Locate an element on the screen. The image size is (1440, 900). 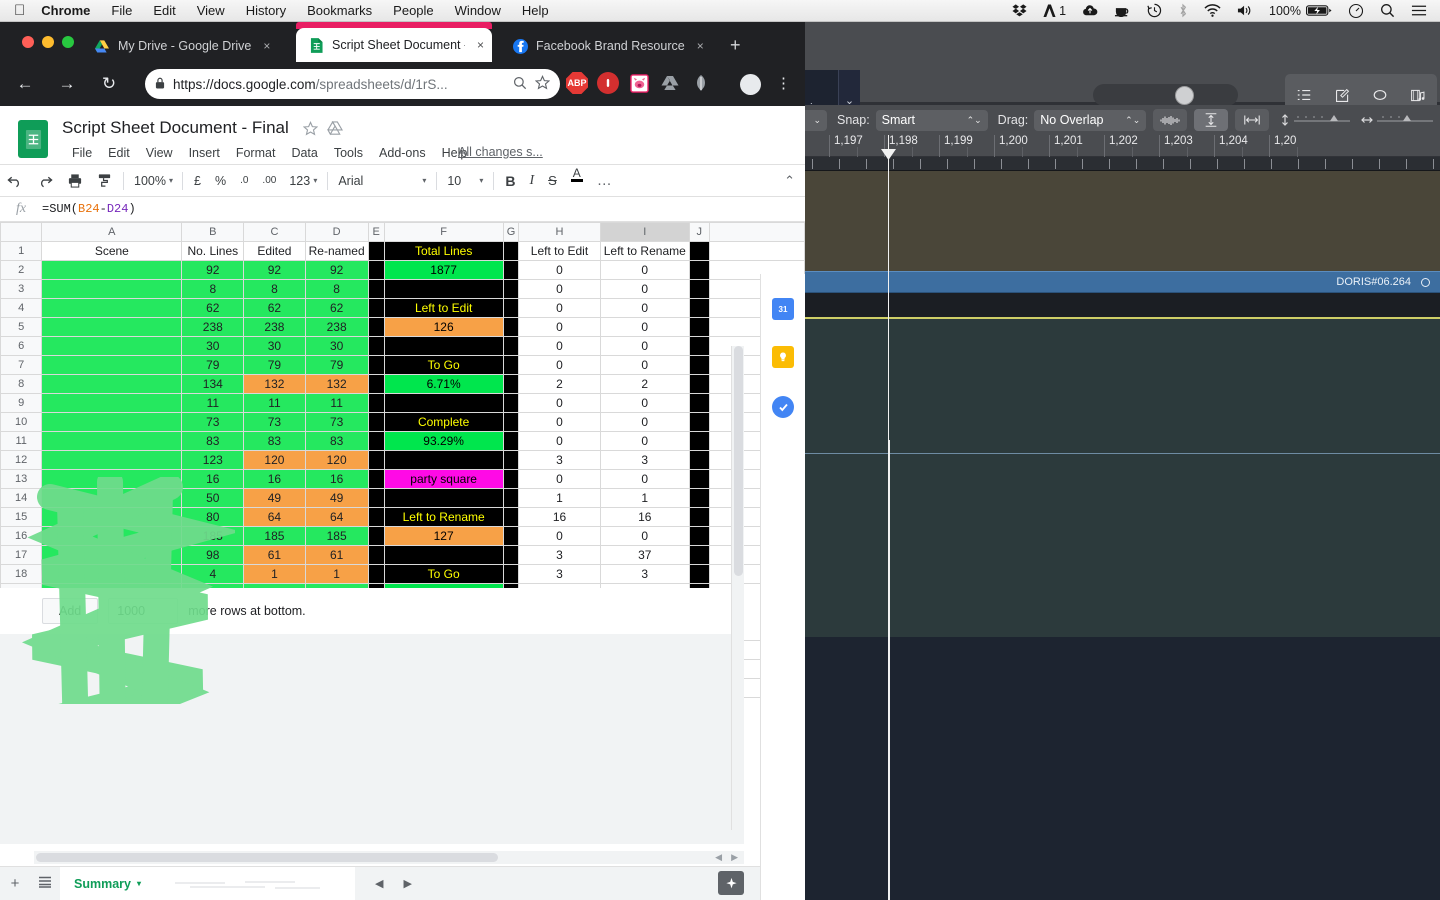
cell-J3 is located at coordinates (699, 289).